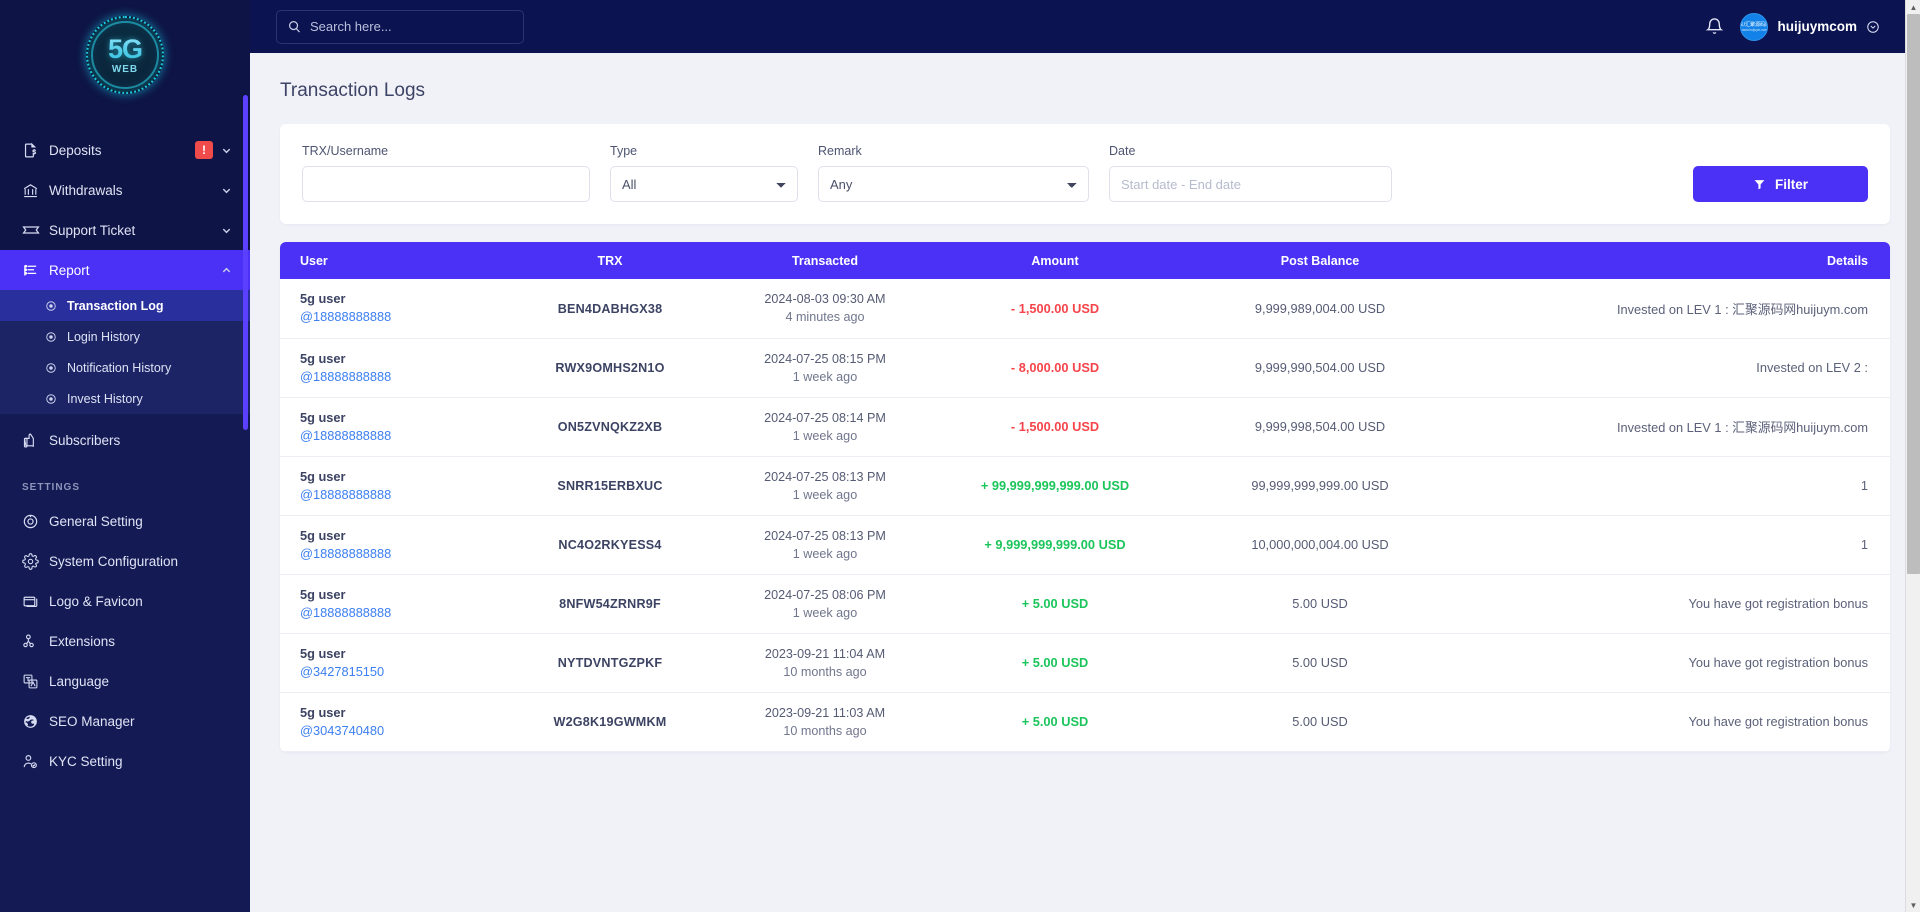  I want to click on cell-trx: 8NFW54ZRNR9F, so click(610, 603).